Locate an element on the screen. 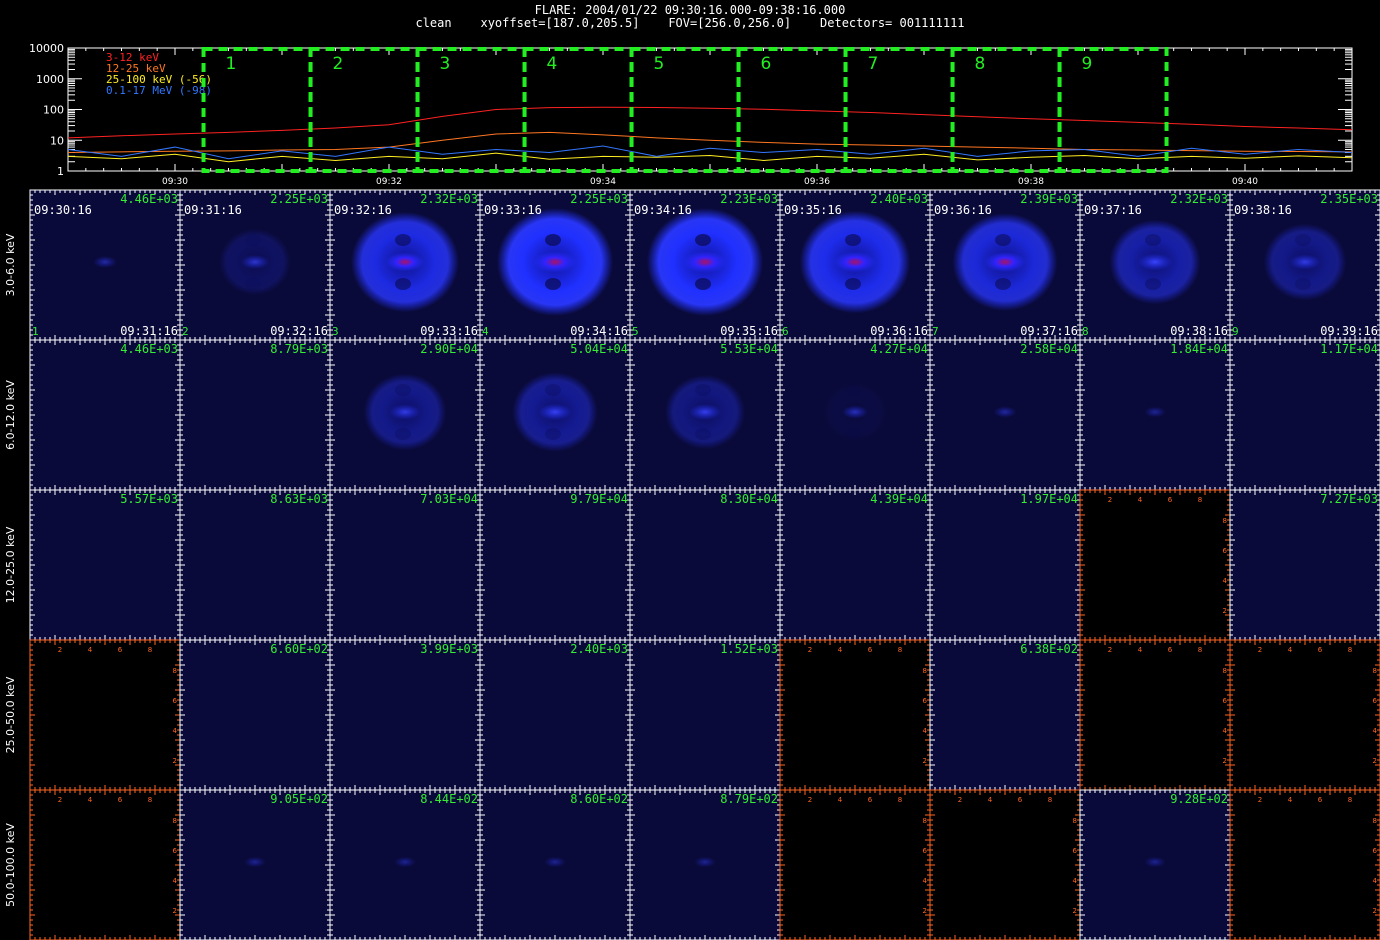  panel-start-time: 09:38:16 is located at coordinates (1263, 210).